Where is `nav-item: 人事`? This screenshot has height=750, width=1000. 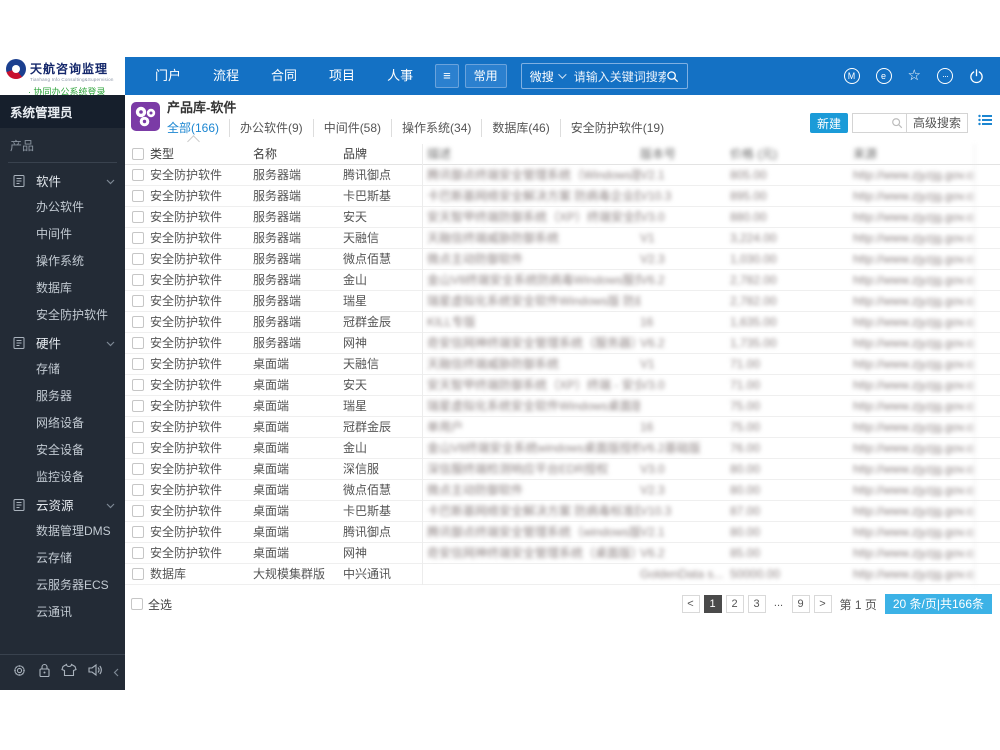
nav-item: 人事 is located at coordinates (400, 75).